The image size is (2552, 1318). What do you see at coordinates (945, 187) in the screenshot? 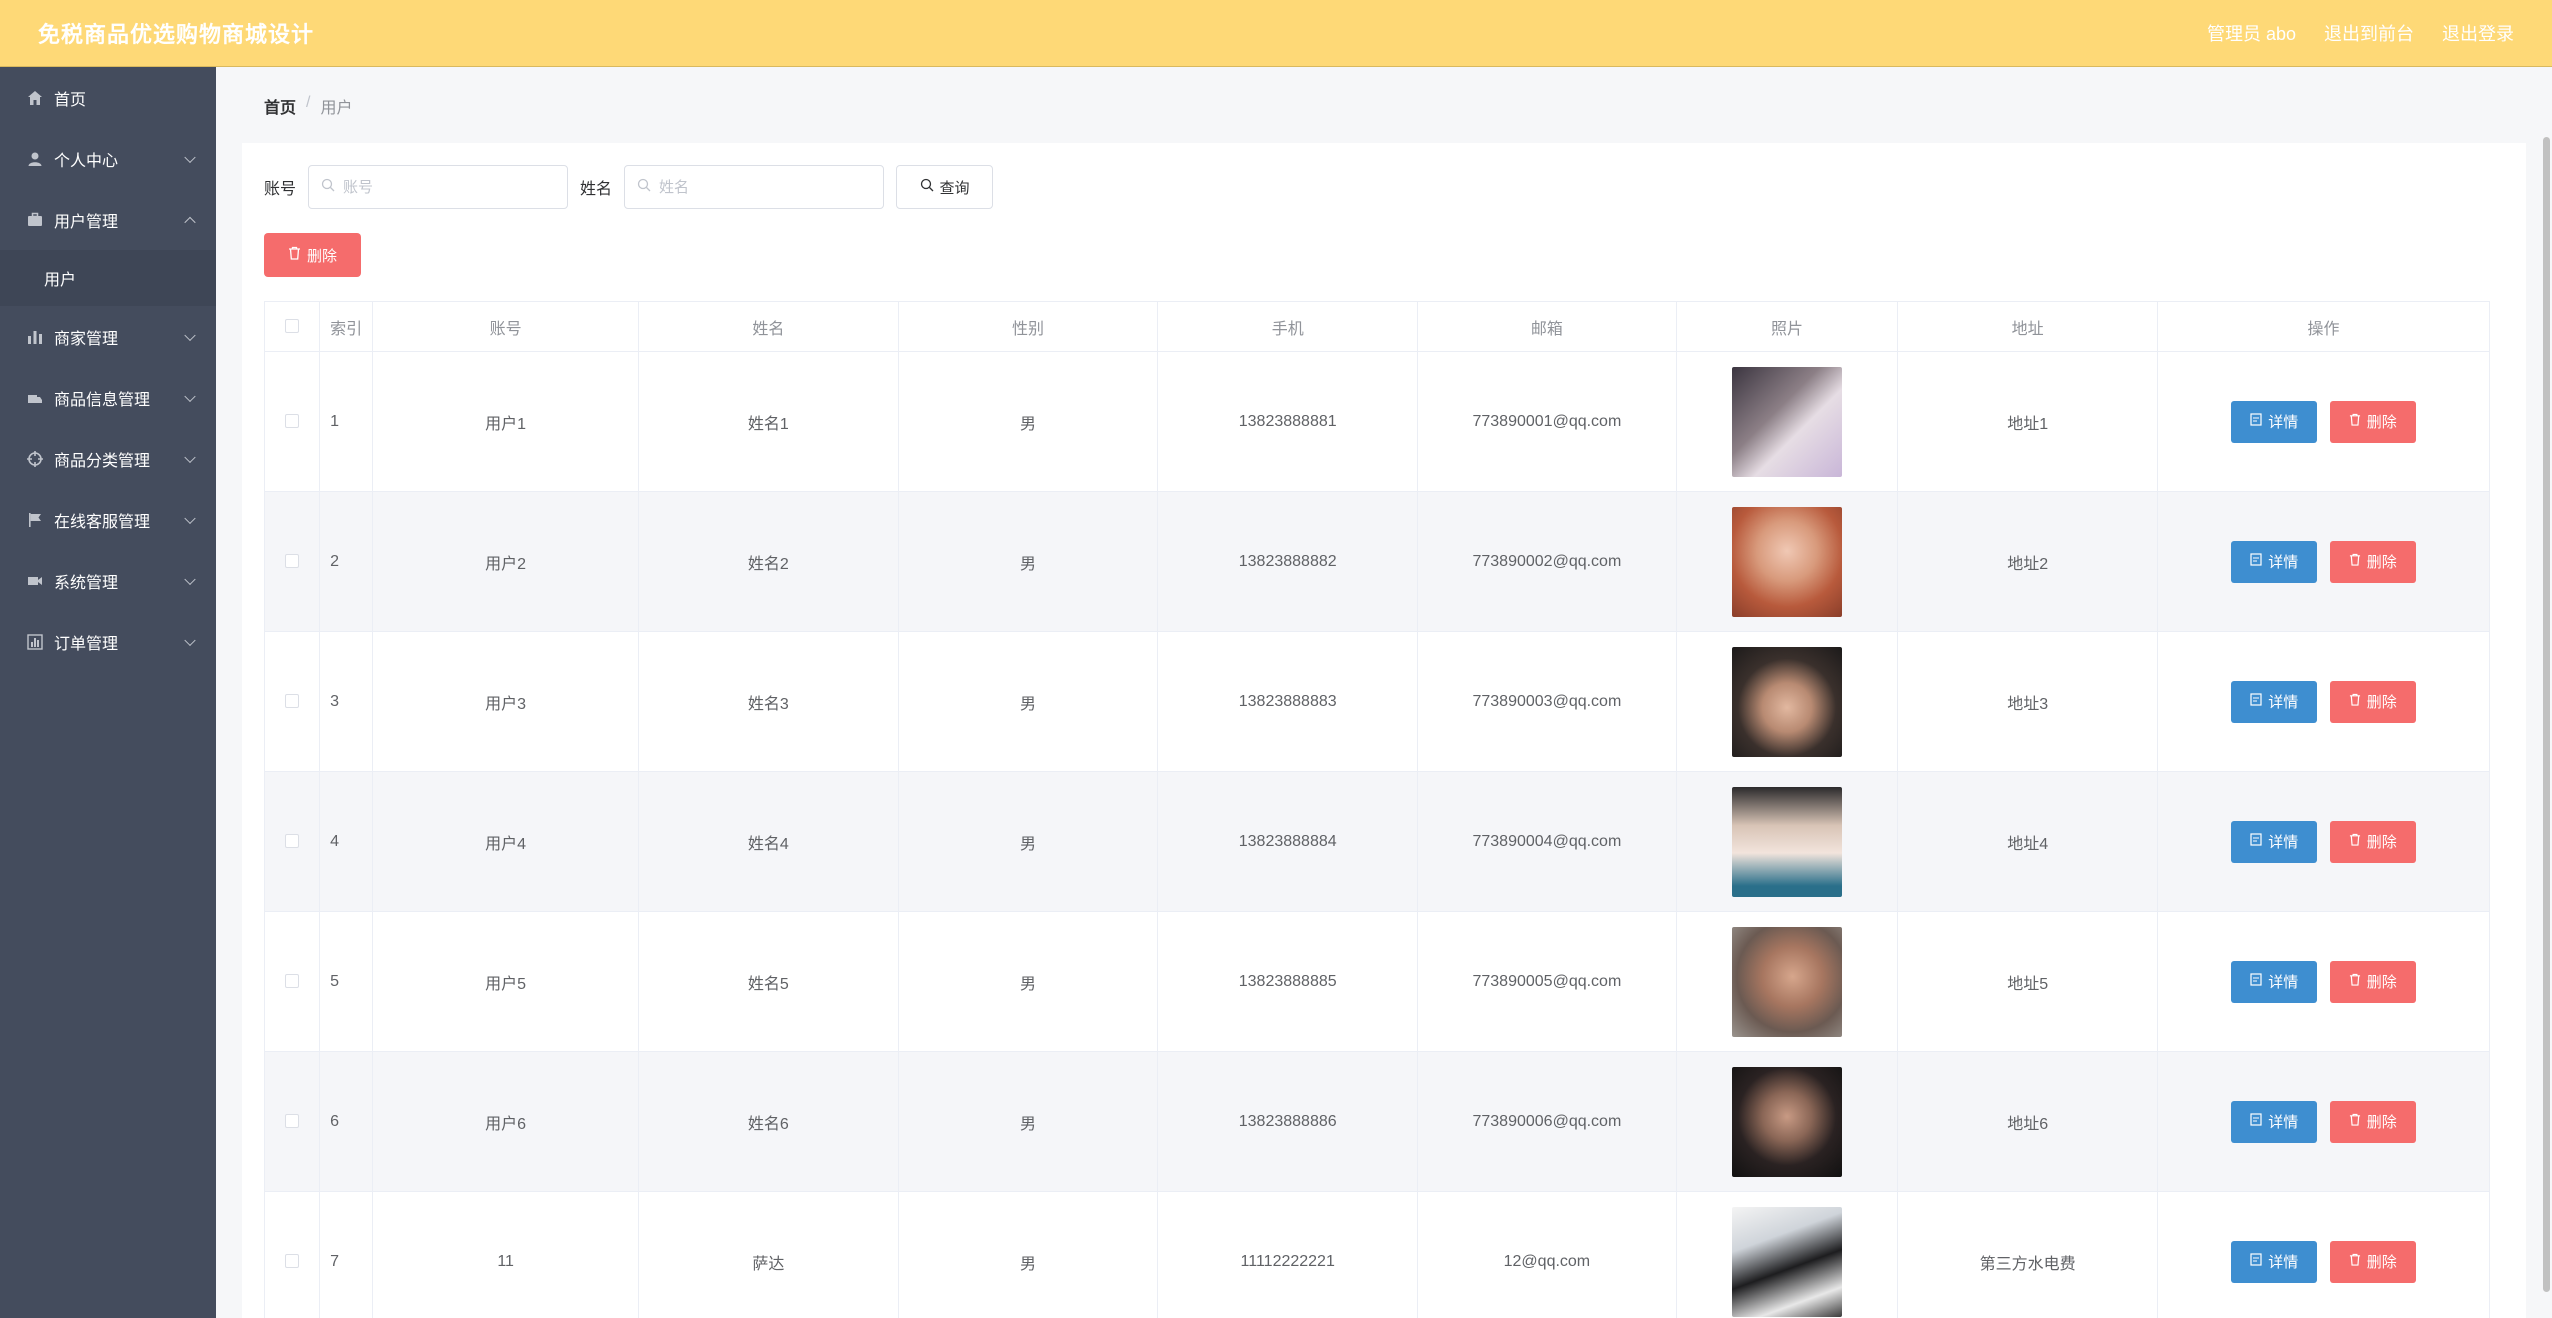
I see `query-button: 查询` at bounding box center [945, 187].